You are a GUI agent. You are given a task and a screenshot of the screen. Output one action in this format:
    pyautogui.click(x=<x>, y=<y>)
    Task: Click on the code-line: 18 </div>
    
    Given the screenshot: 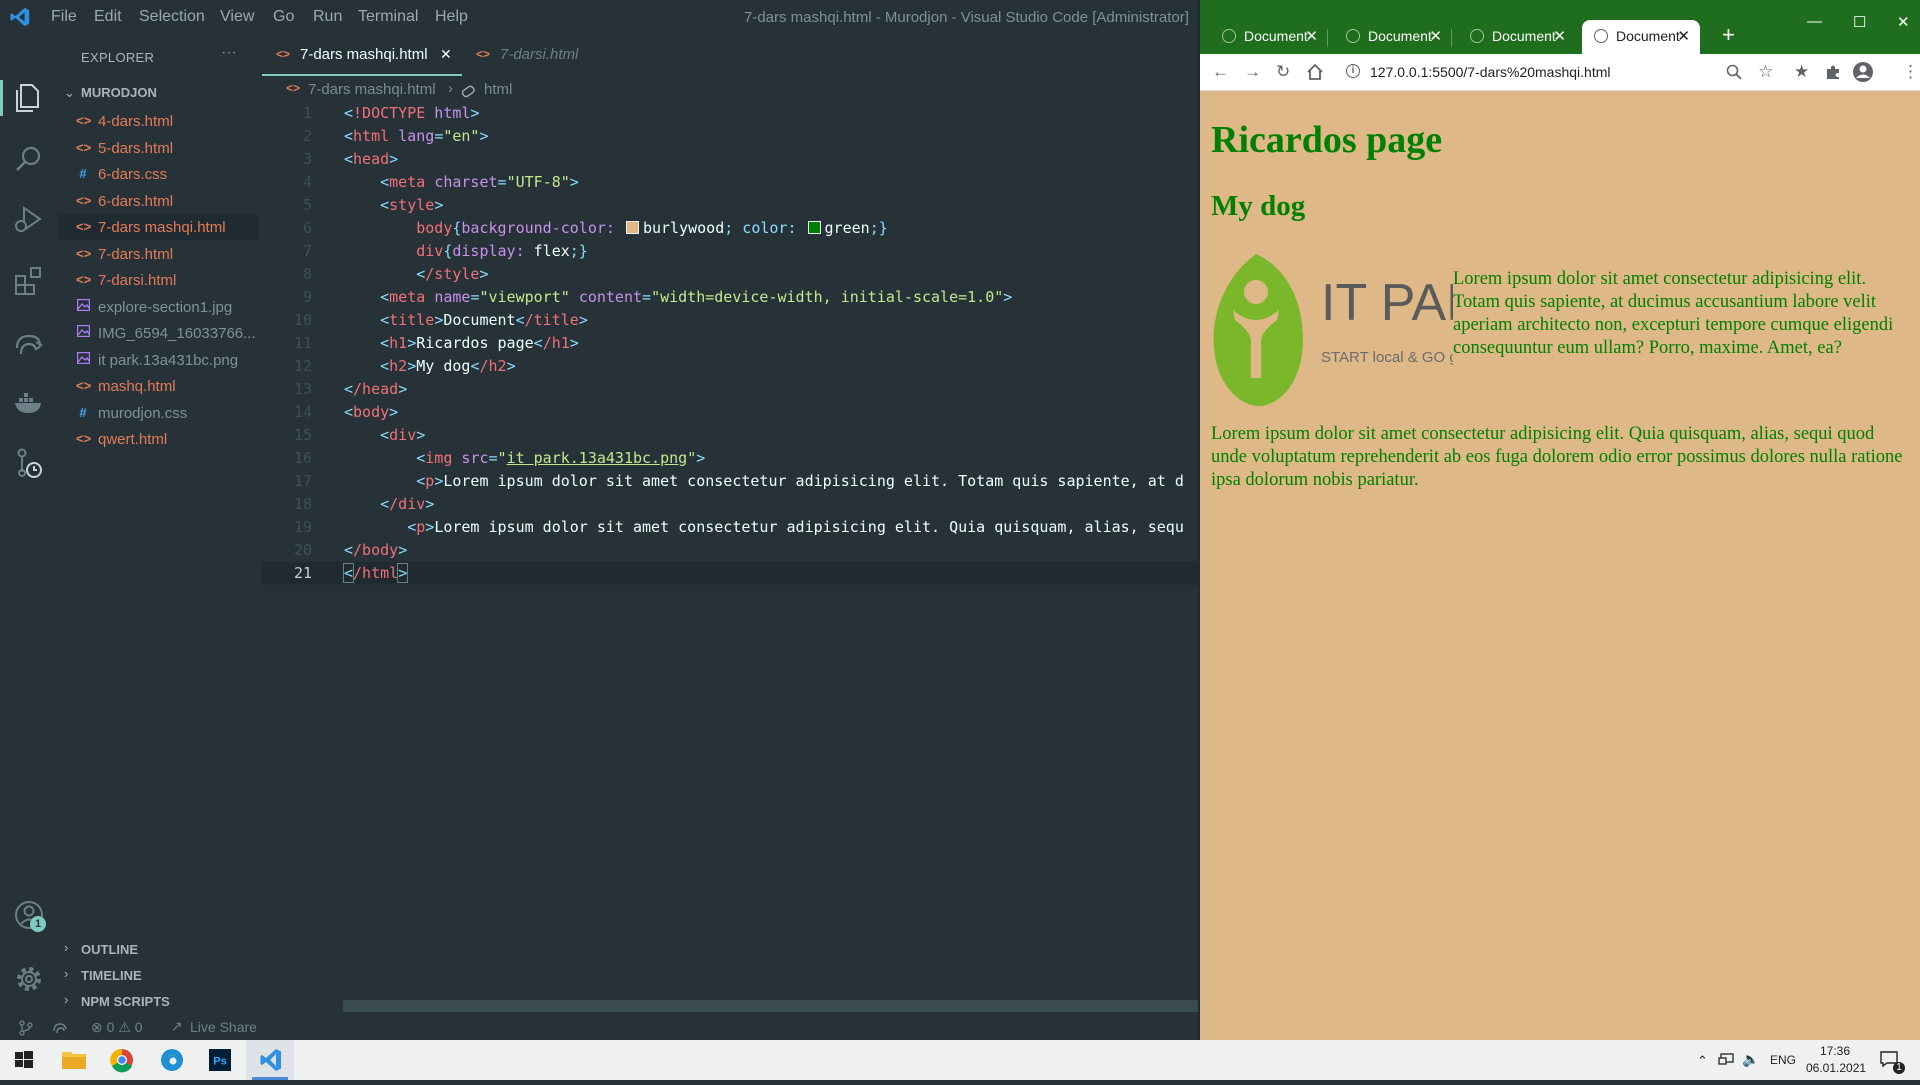 What is the action you would take?
    pyautogui.click(x=730, y=504)
    